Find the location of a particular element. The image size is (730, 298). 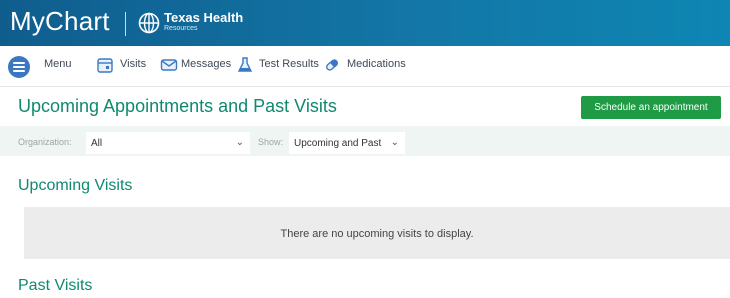

messages-link: Messages is located at coordinates (206, 64).